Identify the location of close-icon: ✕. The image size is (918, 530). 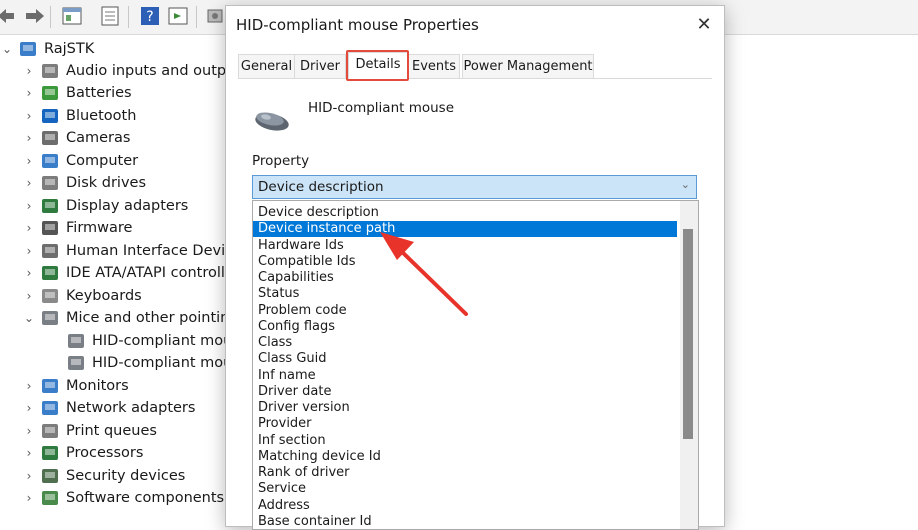
(704, 25).